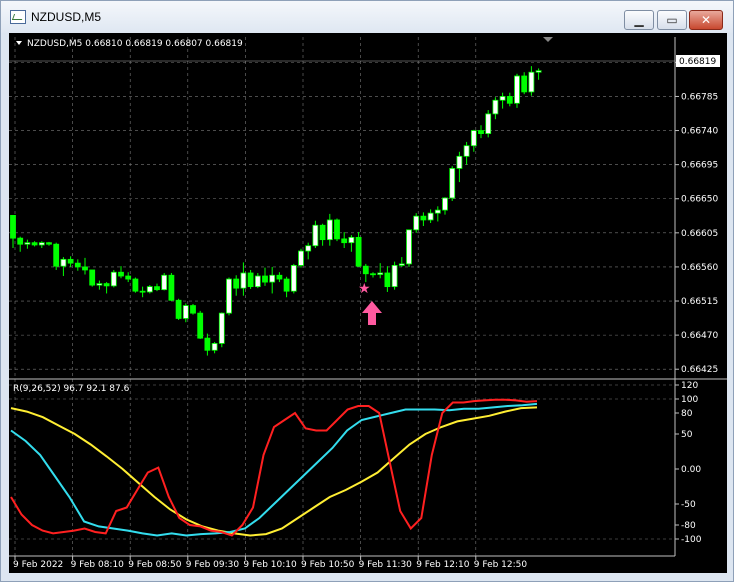 Image resolution: width=734 pixels, height=582 pixels. Describe the element at coordinates (501, 565) in the screenshot. I see `time-label: 9 Feb 12:50` at that location.